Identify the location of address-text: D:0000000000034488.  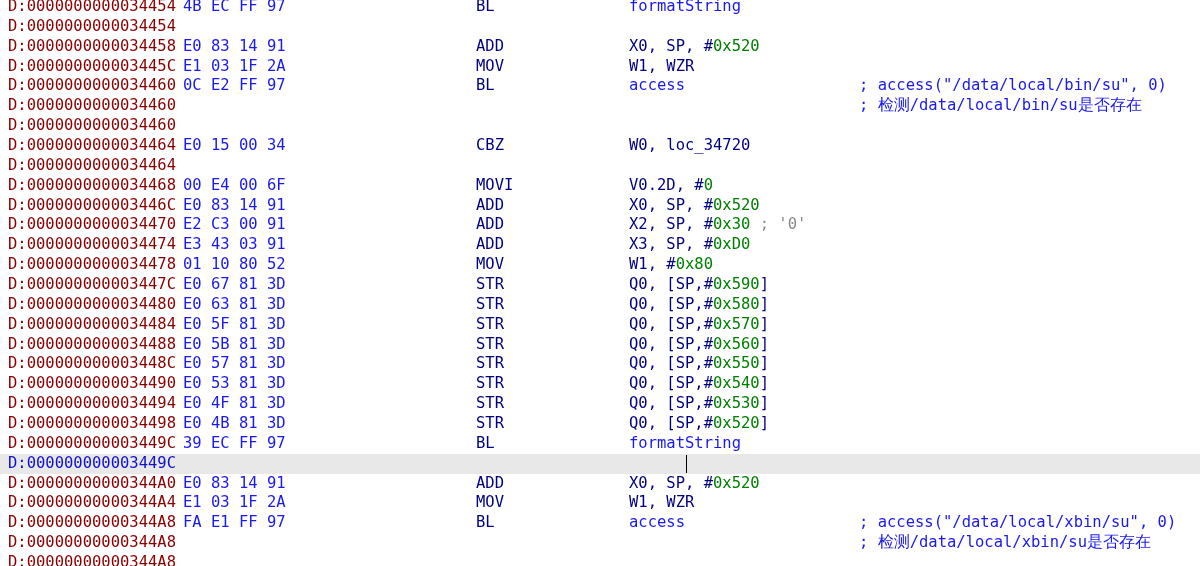
(92, 344).